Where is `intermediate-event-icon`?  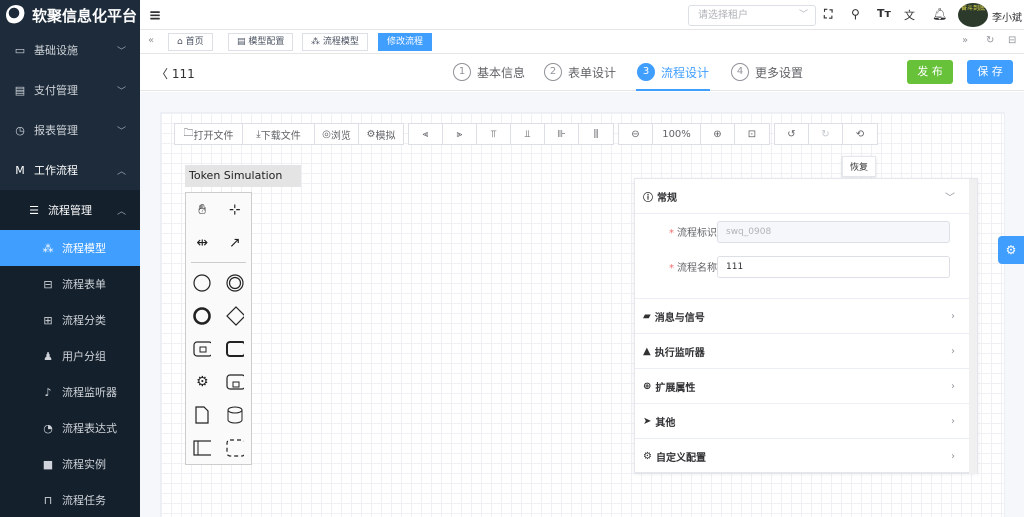
intermediate-event-icon is located at coordinates (235, 282).